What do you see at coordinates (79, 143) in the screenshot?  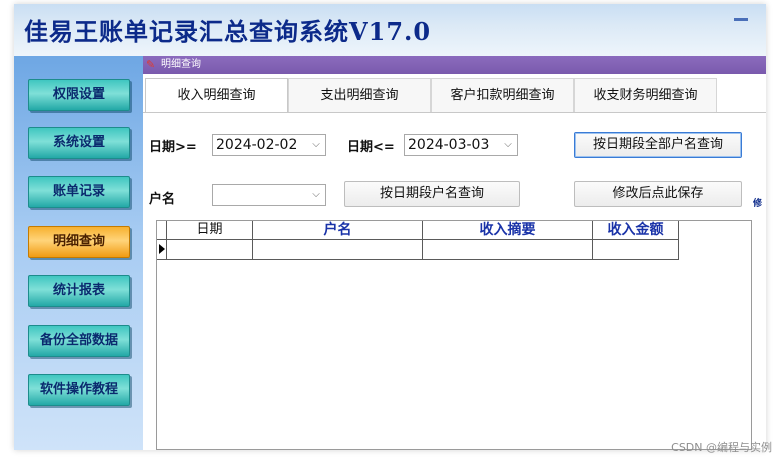 I see `sidebar-item-system-settings: 系统设置` at bounding box center [79, 143].